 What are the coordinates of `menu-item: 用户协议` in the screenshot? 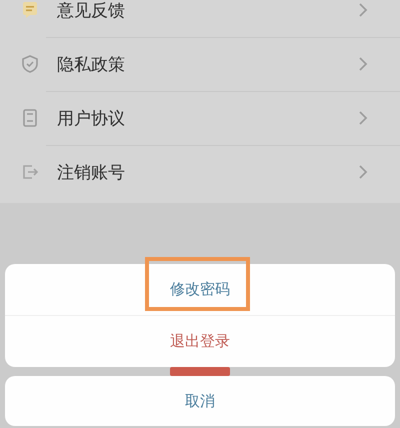 It's located at (200, 118).